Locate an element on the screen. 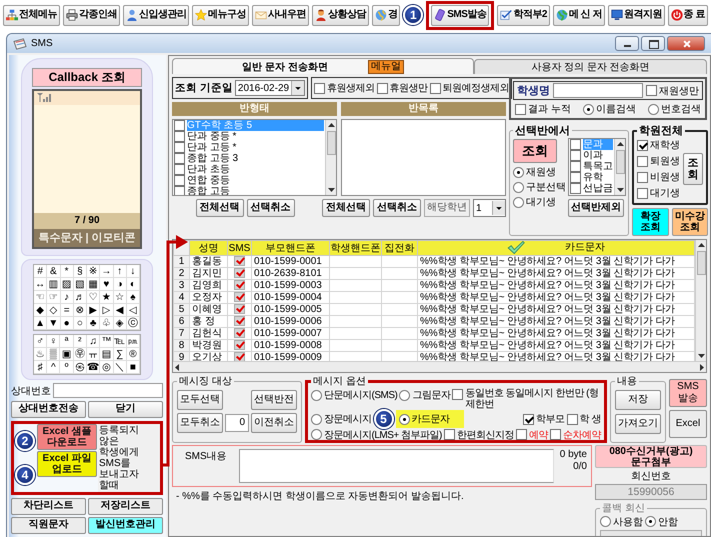 The image size is (711, 537). symbol-key: ♥ is located at coordinates (107, 284).